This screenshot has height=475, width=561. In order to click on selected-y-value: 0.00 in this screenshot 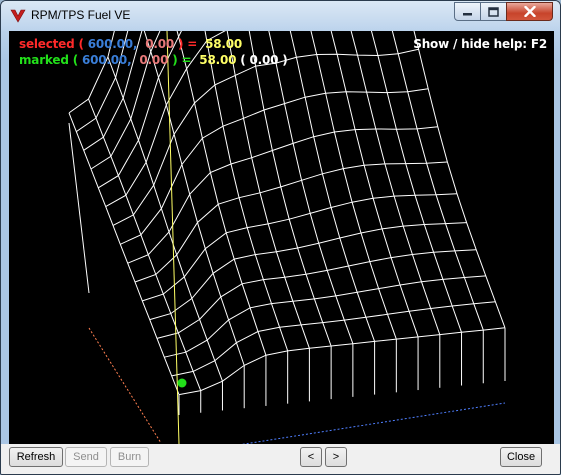, I will do `click(160, 44)`.